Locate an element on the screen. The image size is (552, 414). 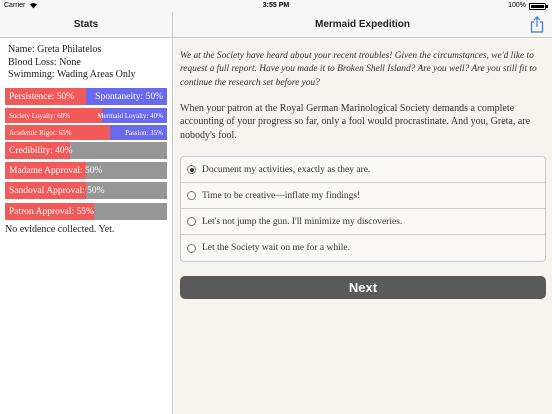
stat-bar: Persistence: 50% Spontaneity: 50% is located at coordinates (86, 96).